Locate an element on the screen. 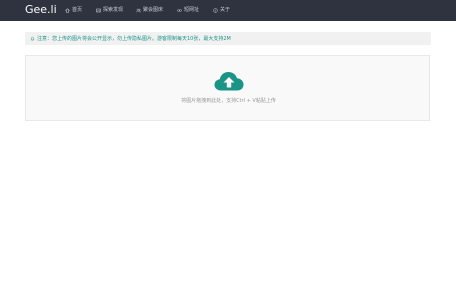 This screenshot has height=300, width=456. top-navbar: Gee.li 首页 探索发现 聚会图床 短网址 关于 is located at coordinates (228, 10).